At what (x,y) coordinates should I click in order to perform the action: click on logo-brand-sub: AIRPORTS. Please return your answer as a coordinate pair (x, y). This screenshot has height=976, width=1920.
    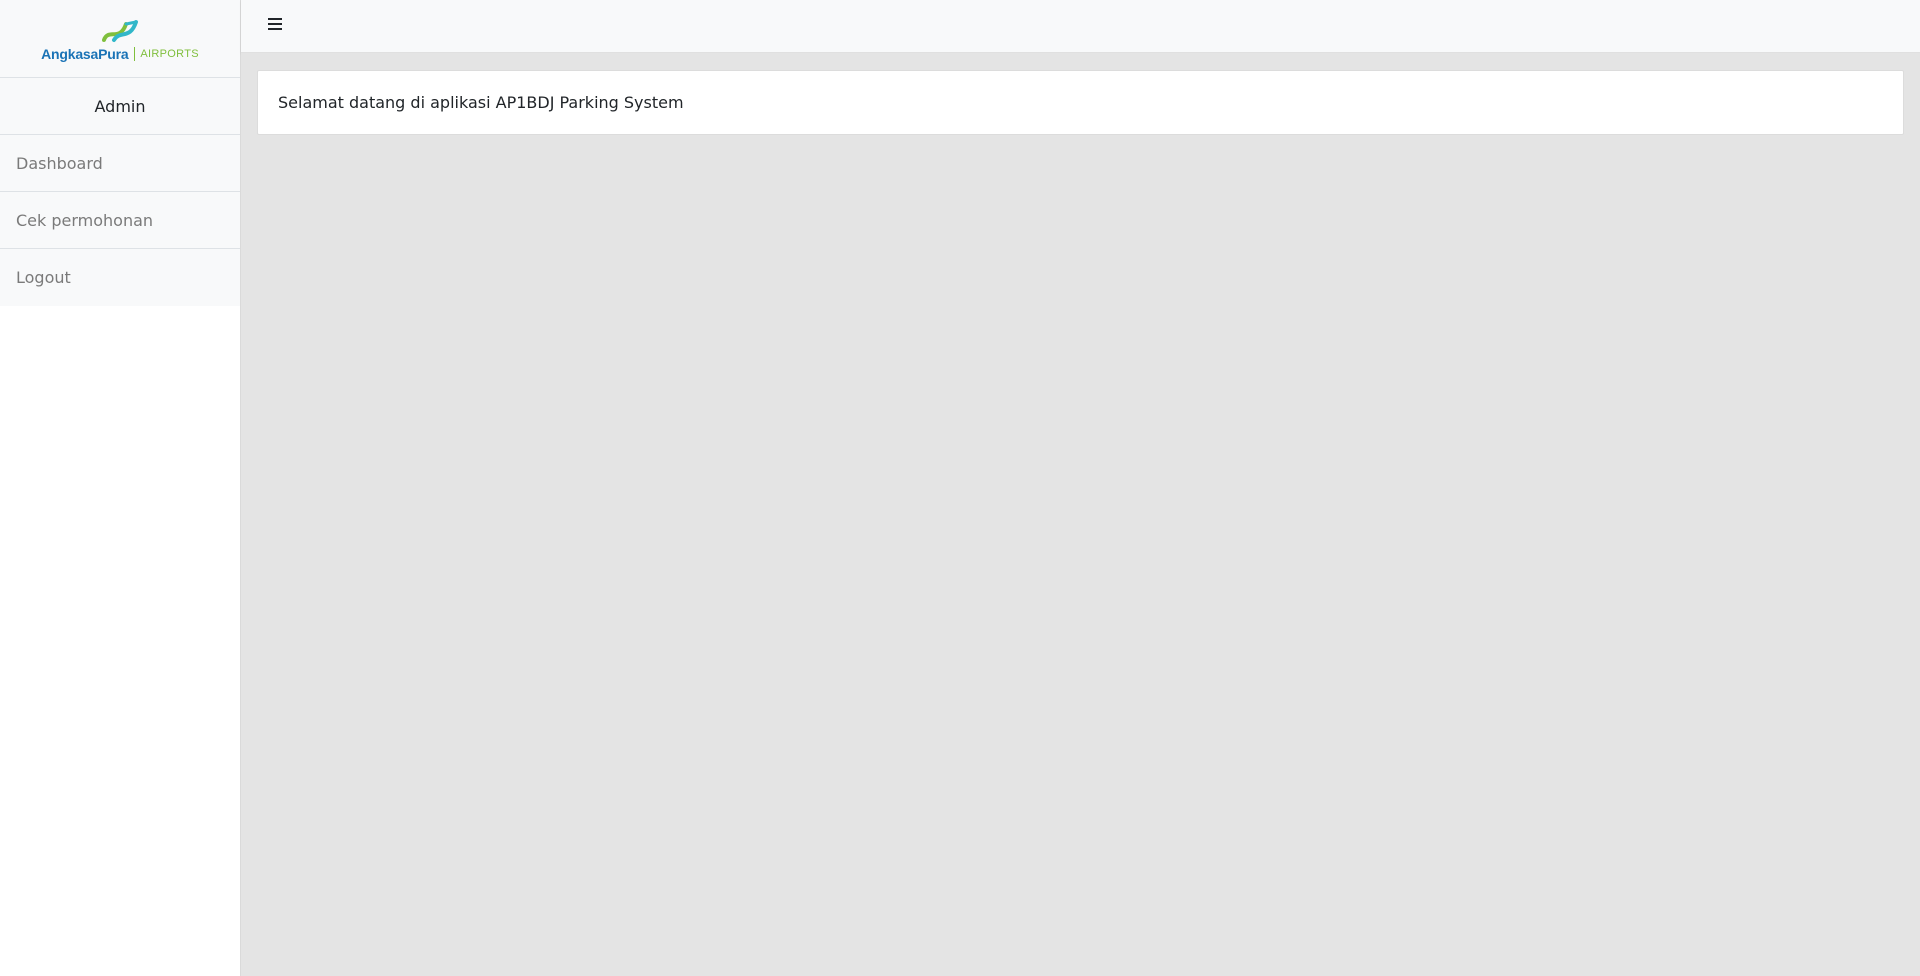
    Looking at the image, I should click on (169, 53).